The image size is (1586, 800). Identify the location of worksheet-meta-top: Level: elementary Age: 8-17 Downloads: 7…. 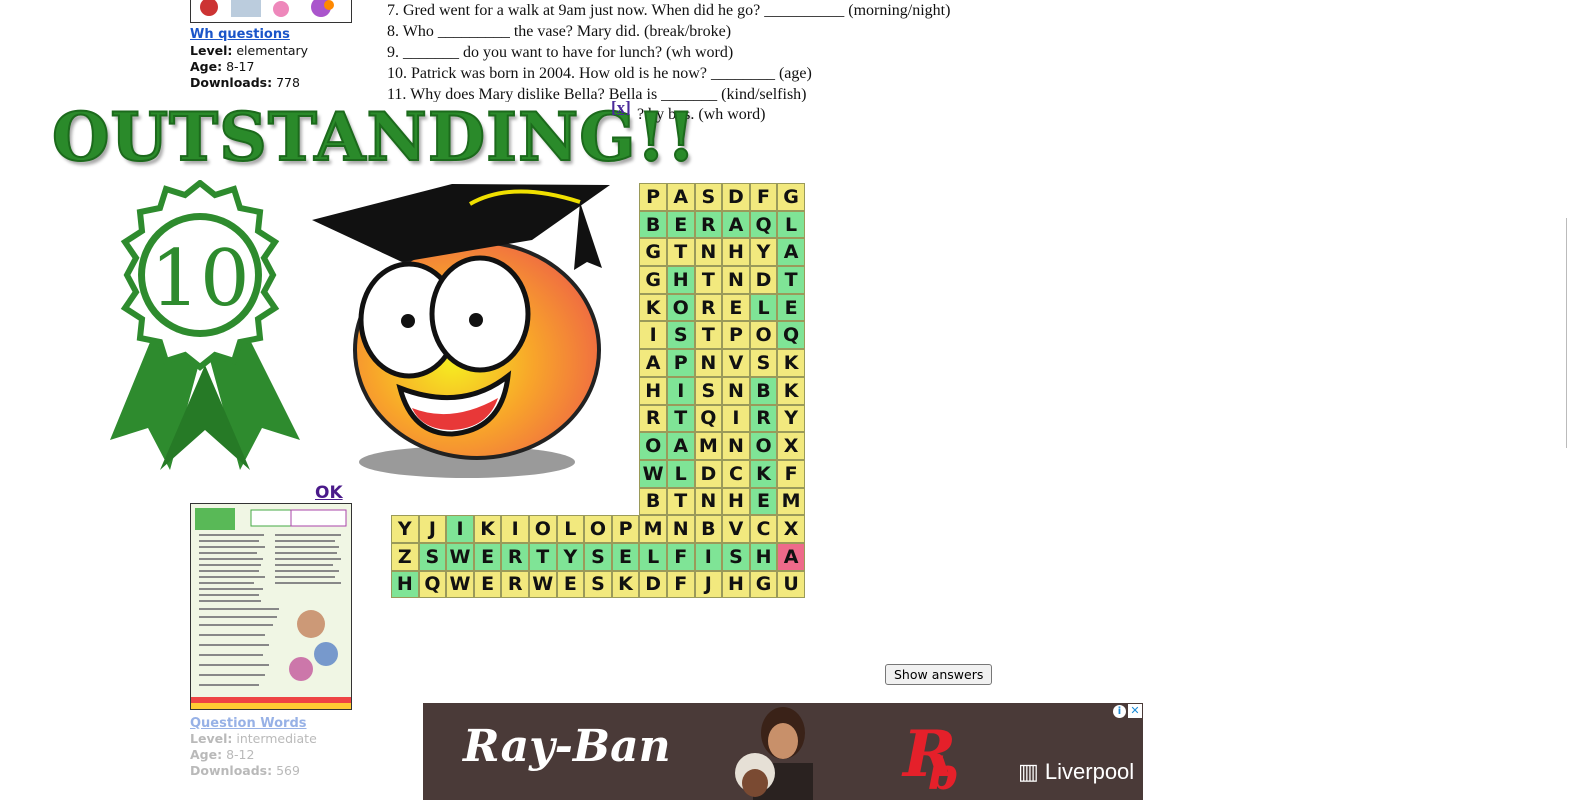
(249, 67).